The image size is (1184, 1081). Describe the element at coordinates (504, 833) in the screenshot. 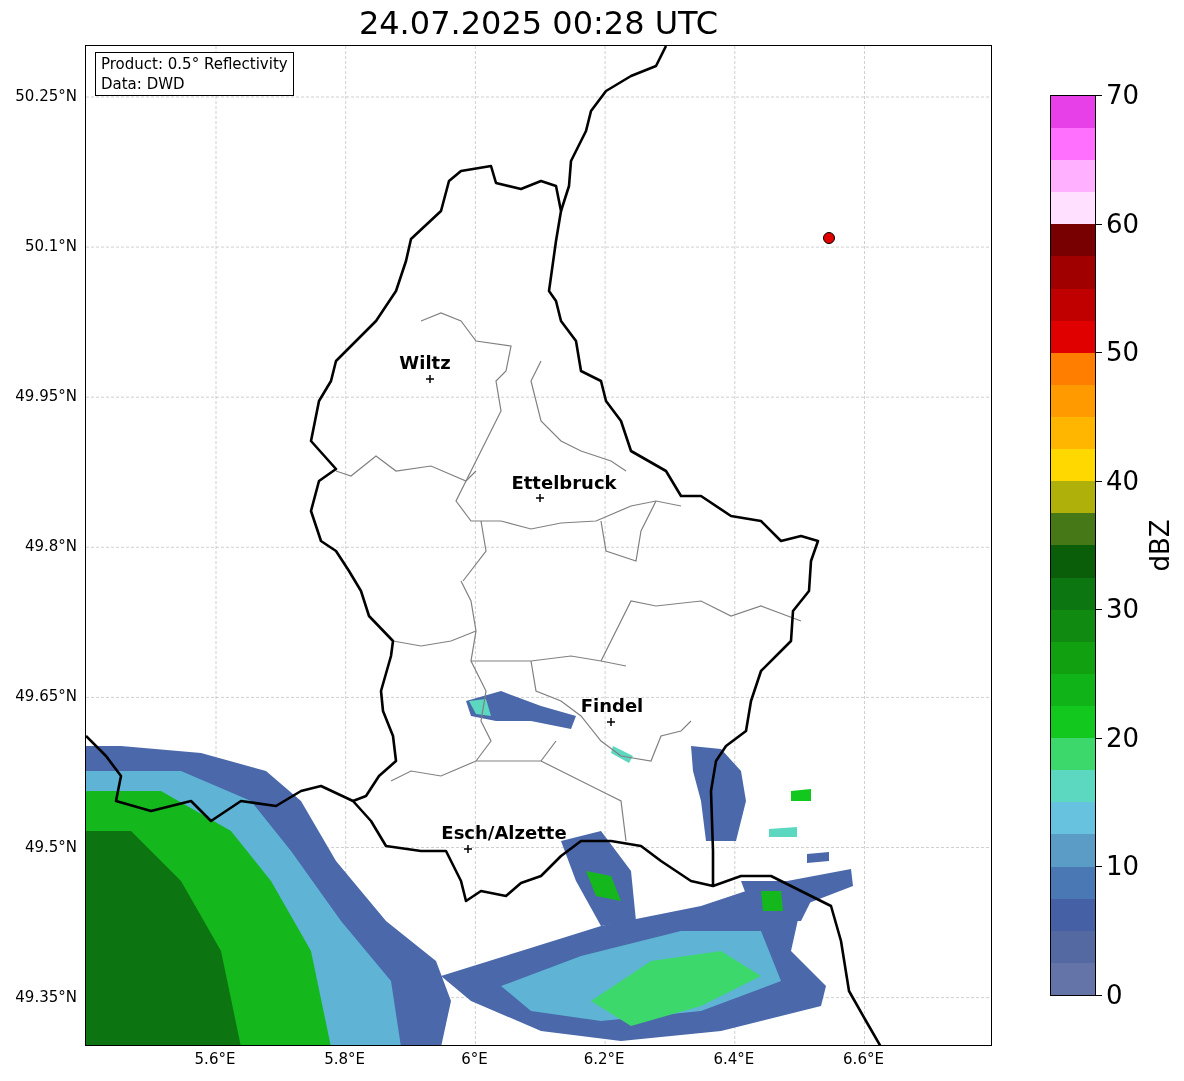

I see `city-label: Esch/Alzette` at that location.